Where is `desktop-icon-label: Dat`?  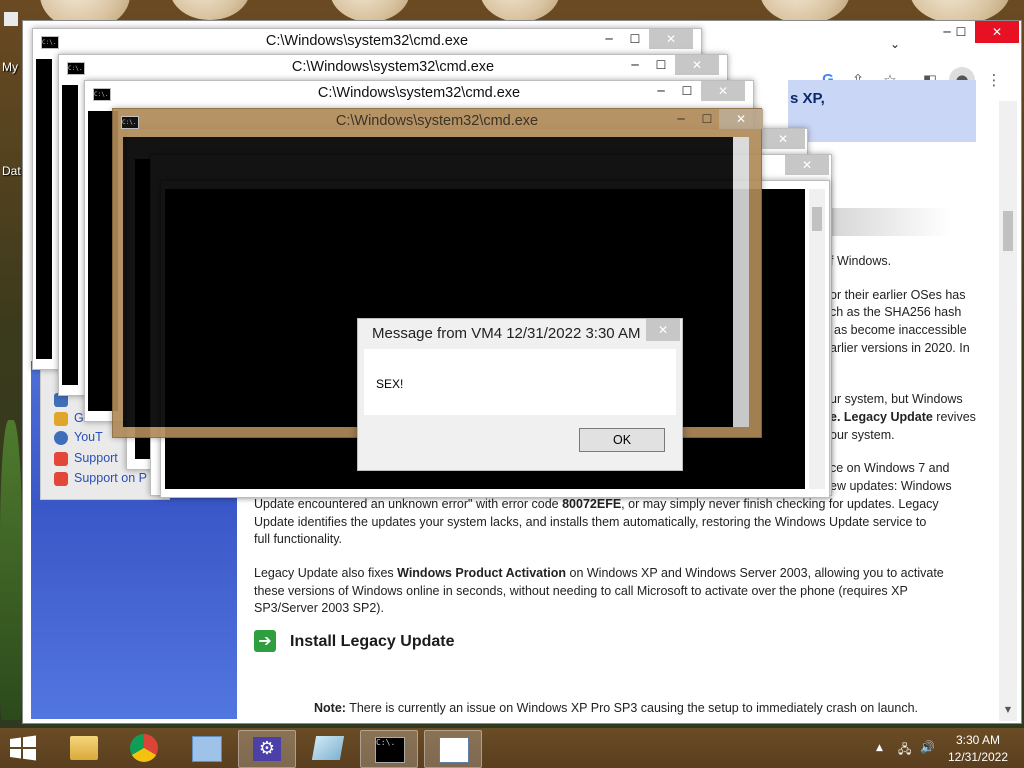
desktop-icon-label: Dat is located at coordinates (11, 171).